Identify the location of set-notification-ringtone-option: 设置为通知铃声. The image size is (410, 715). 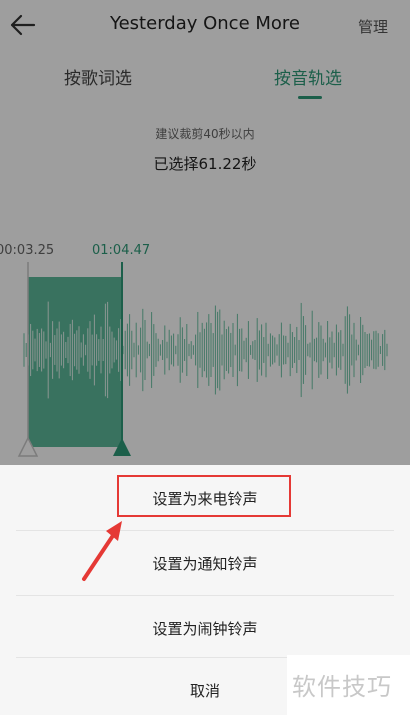
(205, 563).